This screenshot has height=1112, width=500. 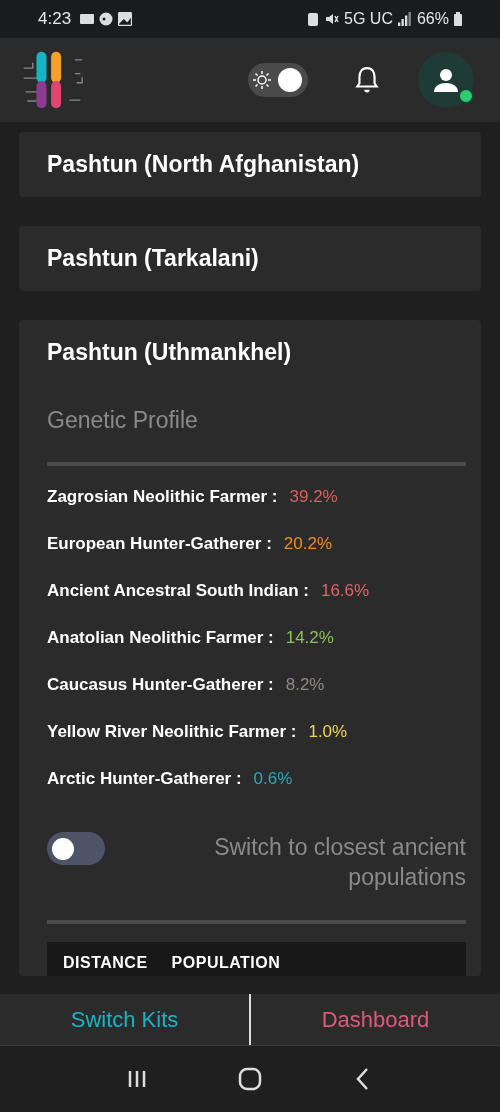 I want to click on component-value: 20.2%, so click(x=307, y=544).